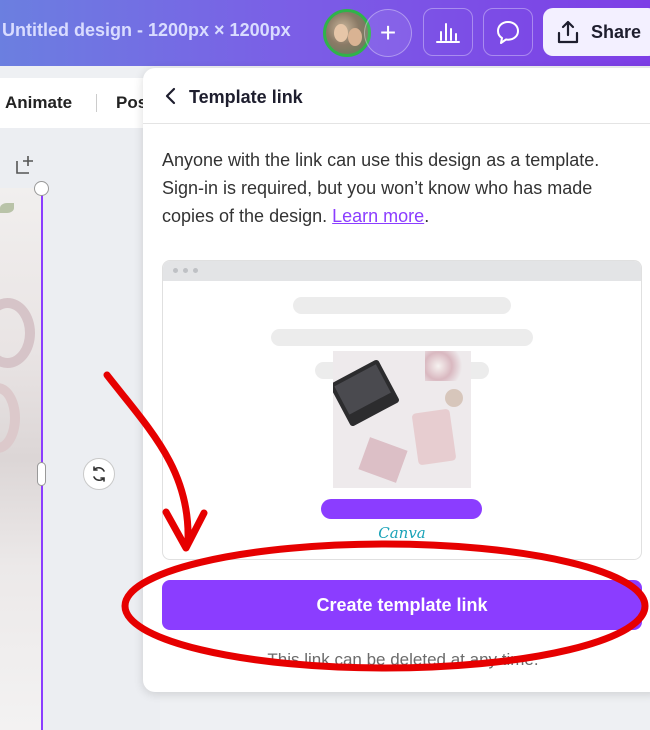 This screenshot has width=650, height=730. What do you see at coordinates (568, 32) in the screenshot?
I see `share-upload-icon` at bounding box center [568, 32].